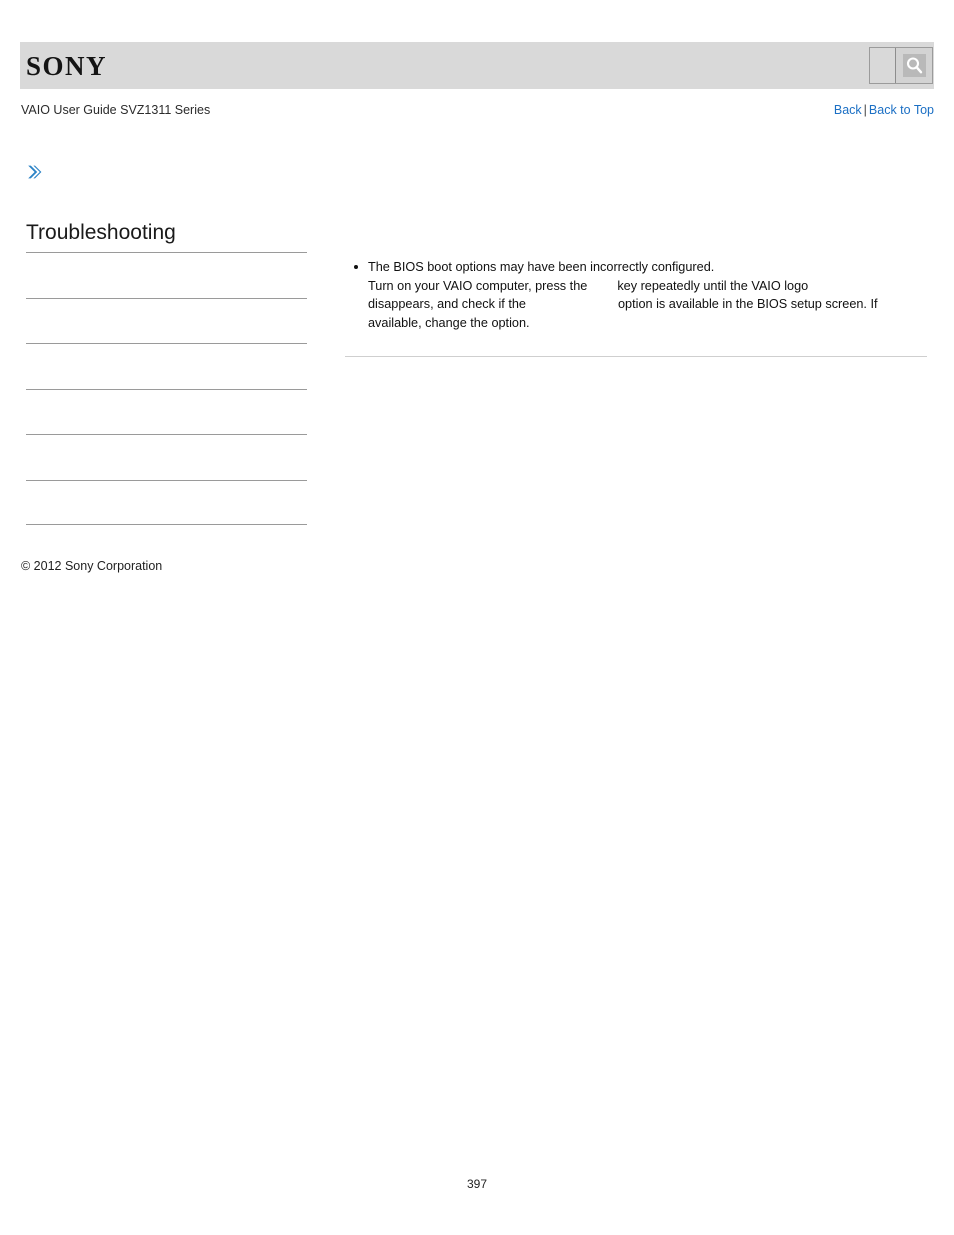 The image size is (954, 1235). Describe the element at coordinates (116, 110) in the screenshot. I see `guide-title: VAIO User Guide SVZ1311 Series` at that location.